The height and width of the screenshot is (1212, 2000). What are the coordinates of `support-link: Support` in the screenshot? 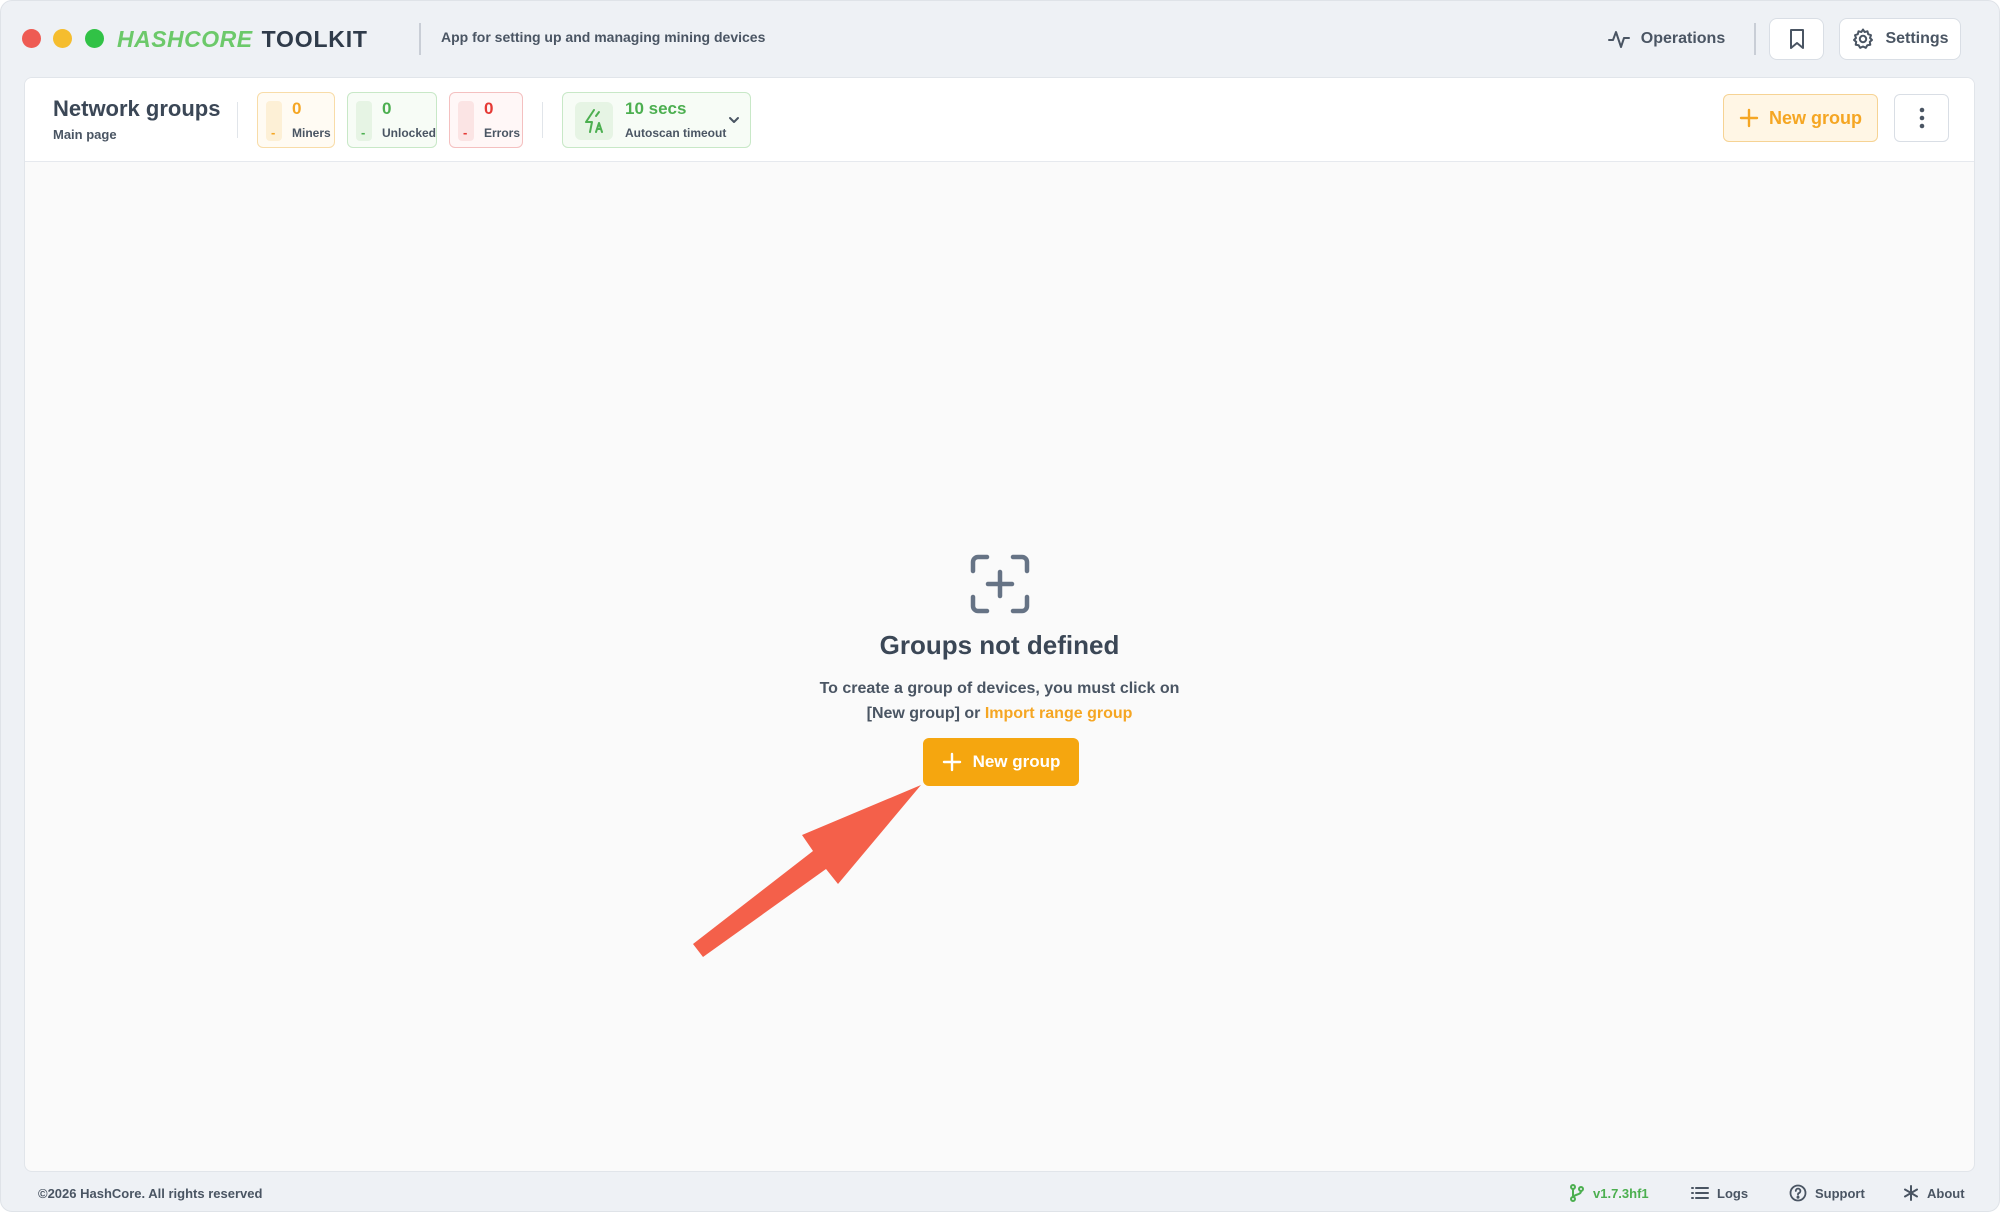 It's located at (1827, 1193).